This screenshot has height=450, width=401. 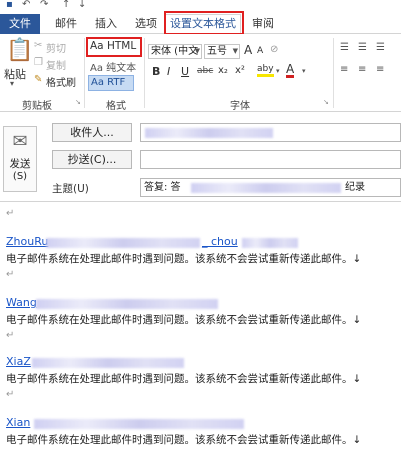 What do you see at coordinates (9, 5) in the screenshot?
I see `save-icon: ▪` at bounding box center [9, 5].